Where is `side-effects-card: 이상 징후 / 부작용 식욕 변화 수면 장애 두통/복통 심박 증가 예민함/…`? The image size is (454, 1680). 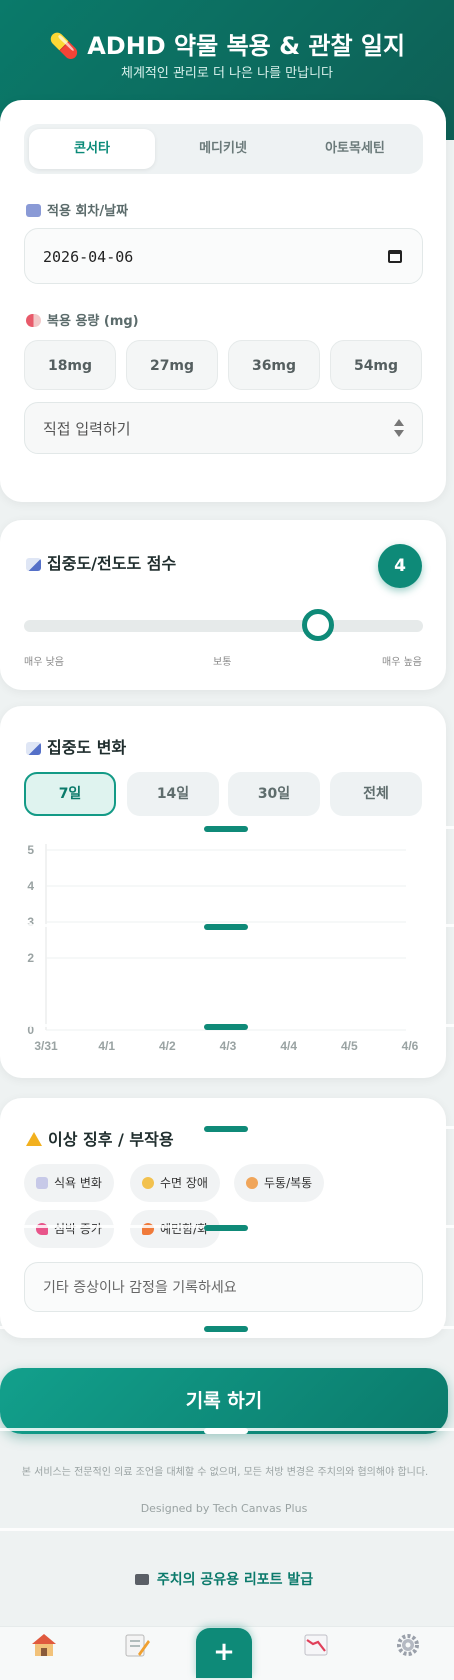 side-effects-card: 이상 징후 / 부작용 식욕 변화 수면 장애 두통/복통 심박 증가 예민함/… is located at coordinates (223, 1218).